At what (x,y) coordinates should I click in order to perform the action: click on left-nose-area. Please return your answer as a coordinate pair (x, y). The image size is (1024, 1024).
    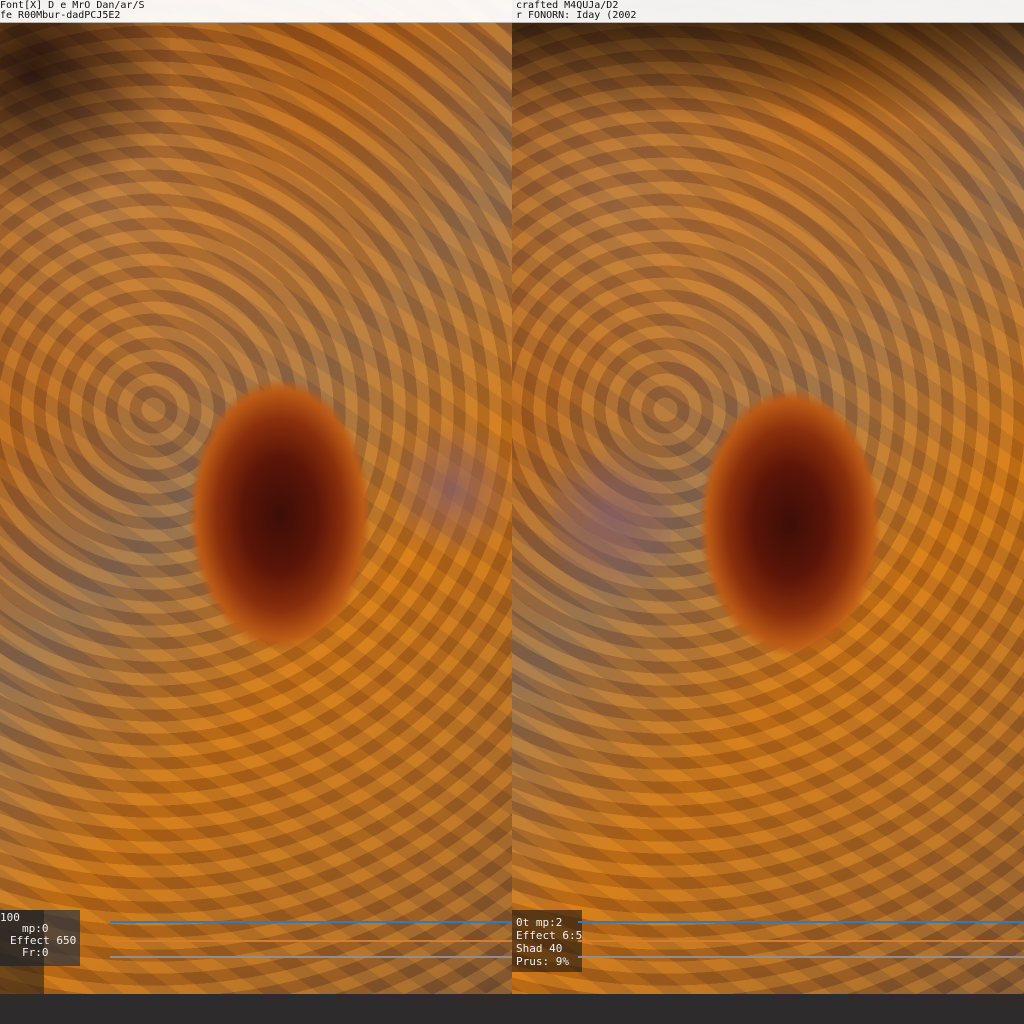
    Looking at the image, I should click on (453, 490).